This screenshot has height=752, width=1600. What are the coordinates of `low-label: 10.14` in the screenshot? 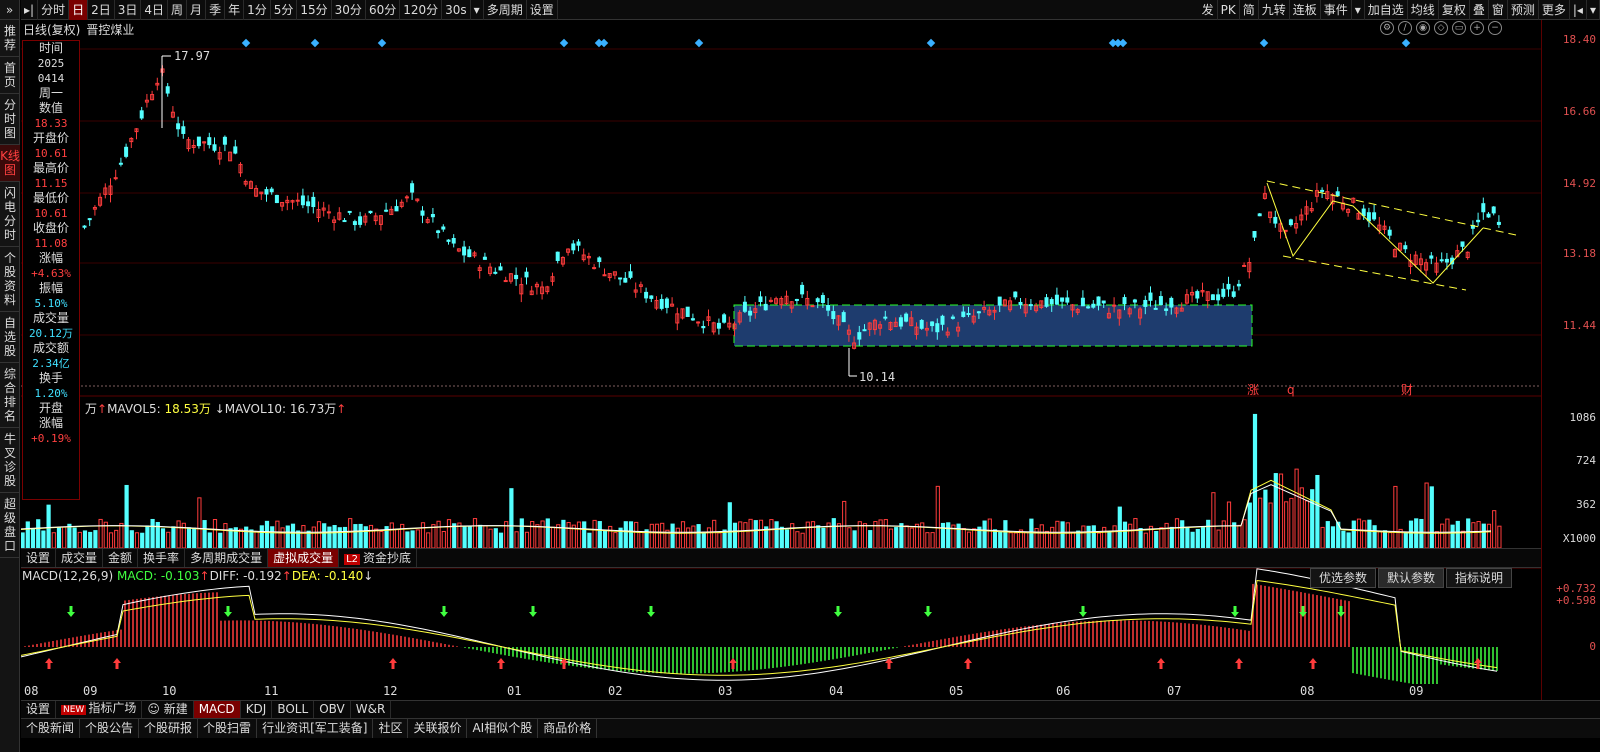 It's located at (877, 377).